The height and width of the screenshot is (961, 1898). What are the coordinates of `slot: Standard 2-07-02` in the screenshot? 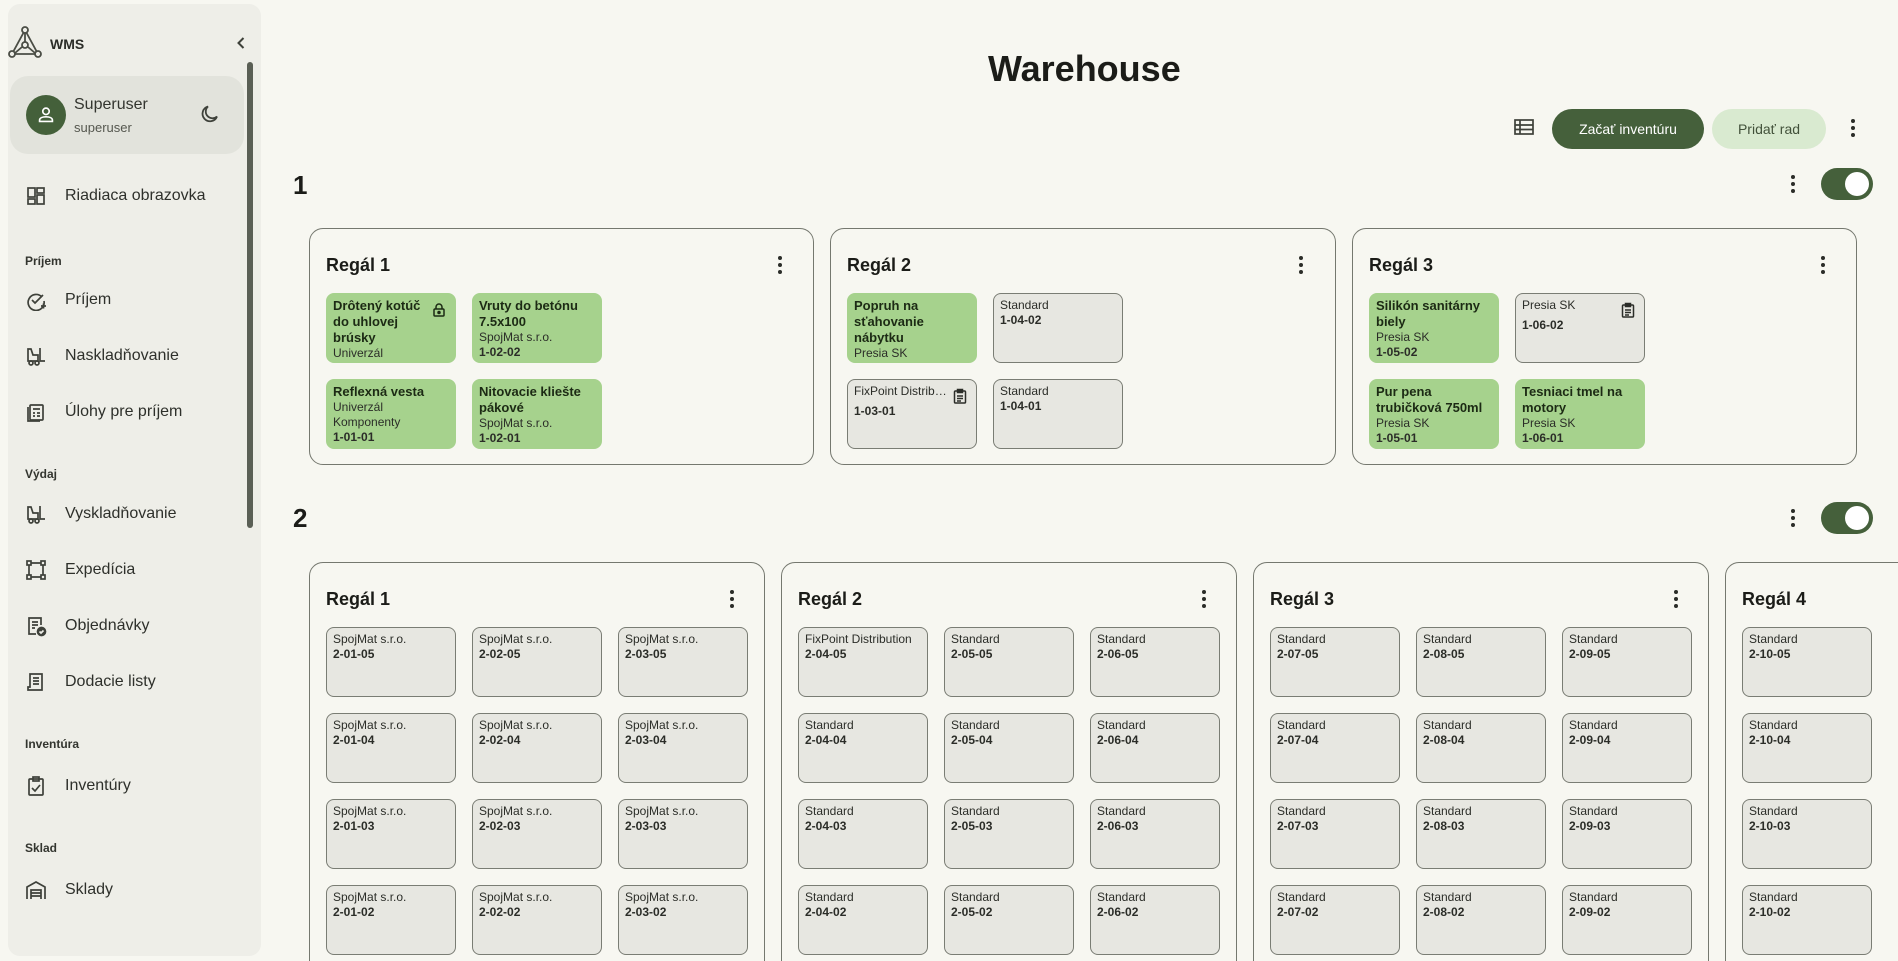 It's located at (1335, 920).